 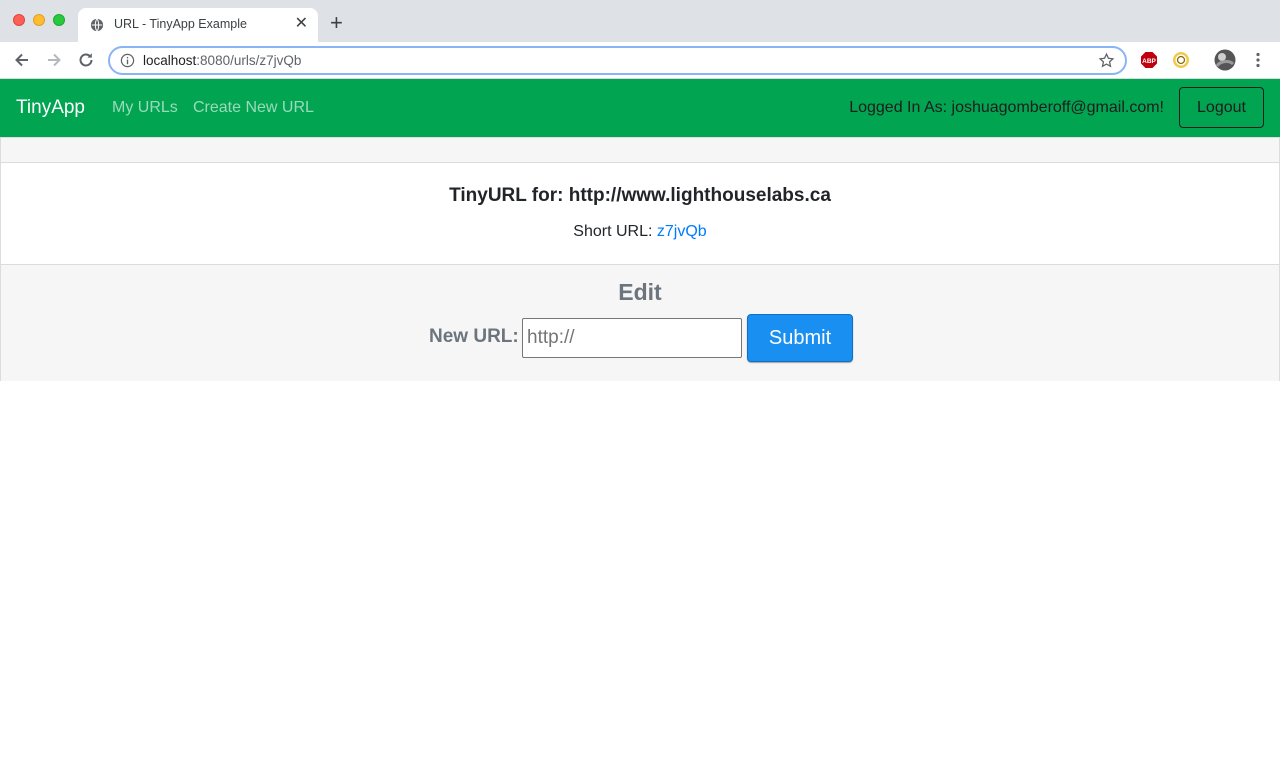 I want to click on logout-button: Logout, so click(x=1221, y=107).